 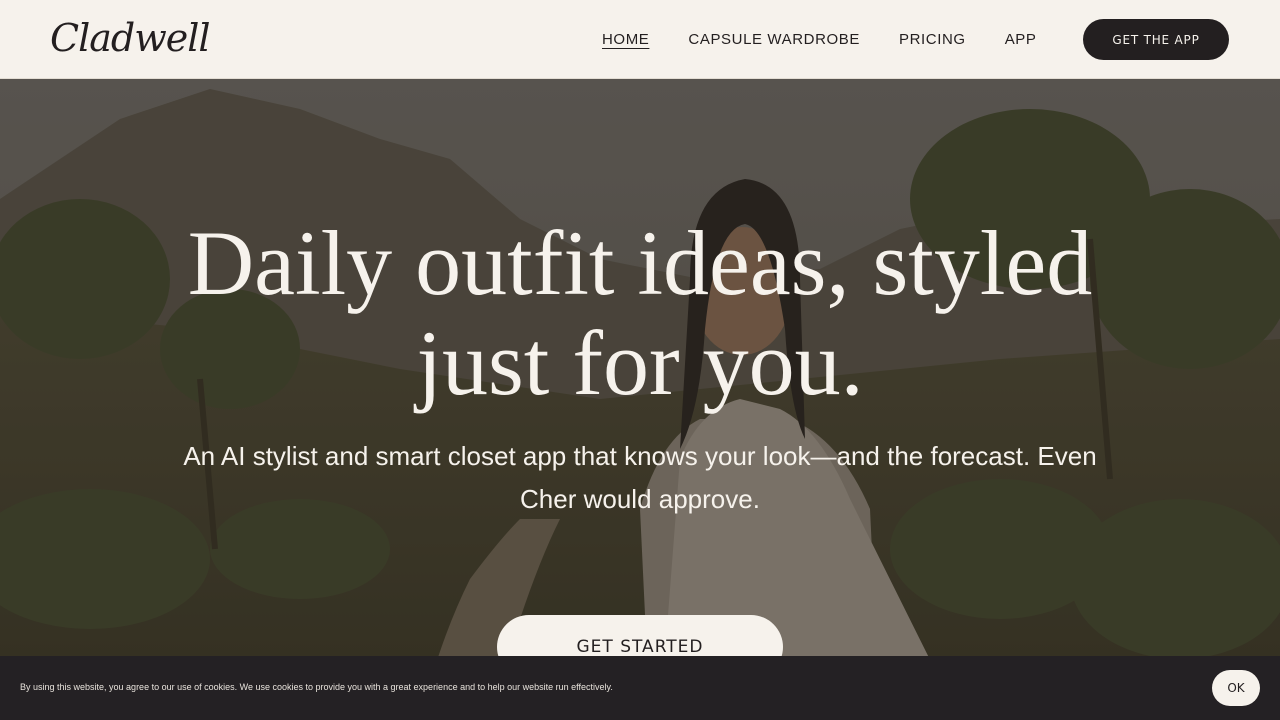 I want to click on hero-title-line1: Daily outfit ideas, styled, so click(x=640, y=263).